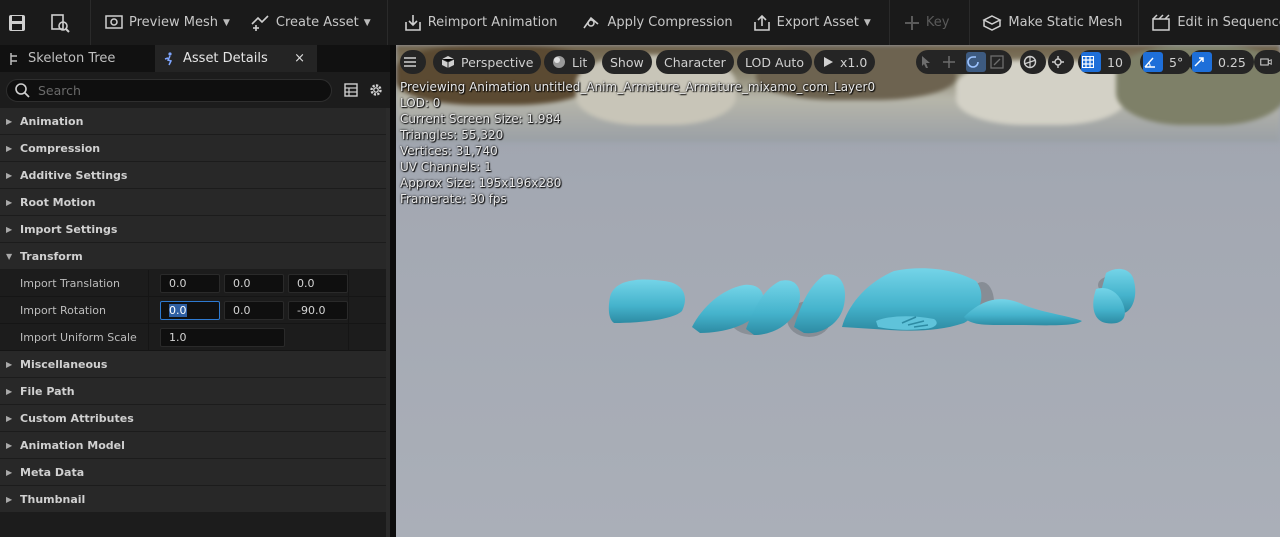 Image resolution: width=1280 pixels, height=537 pixels. I want to click on search-icon, so click(22, 90).